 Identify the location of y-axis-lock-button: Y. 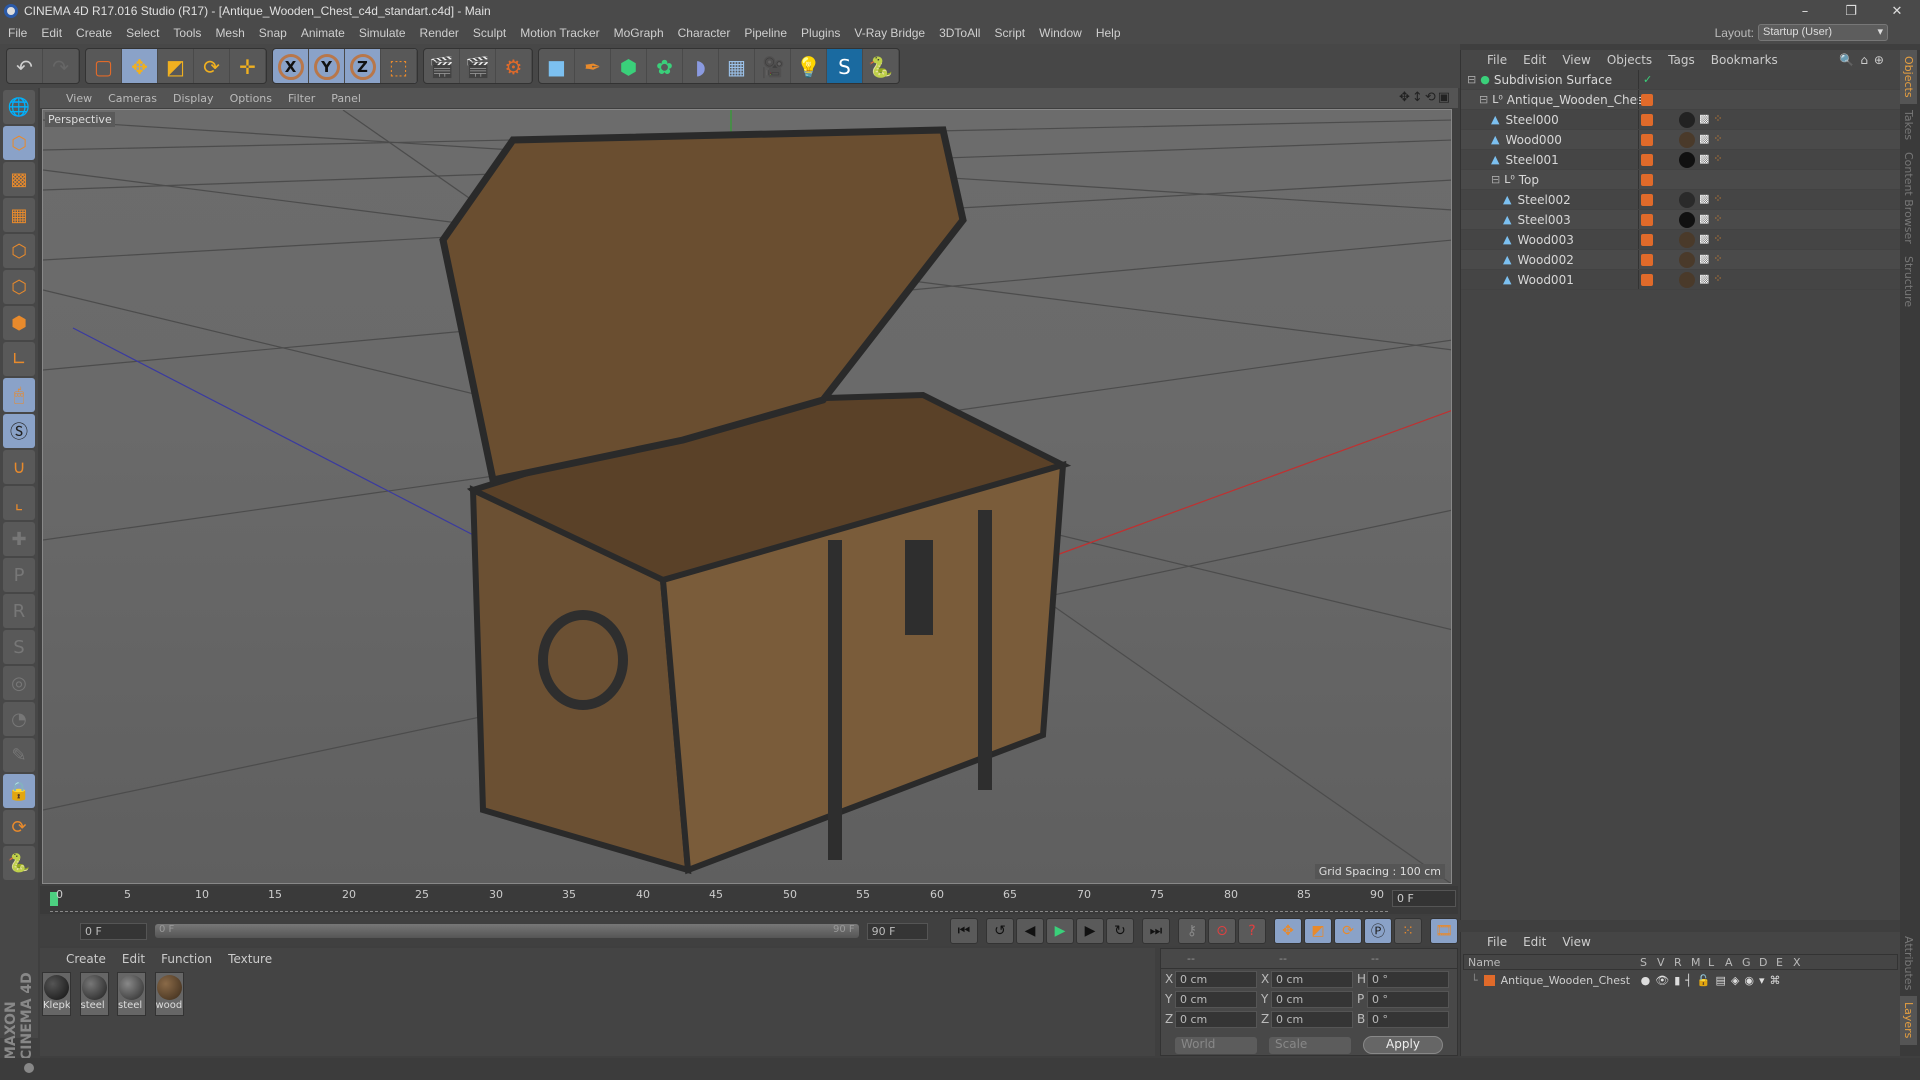
(327, 66).